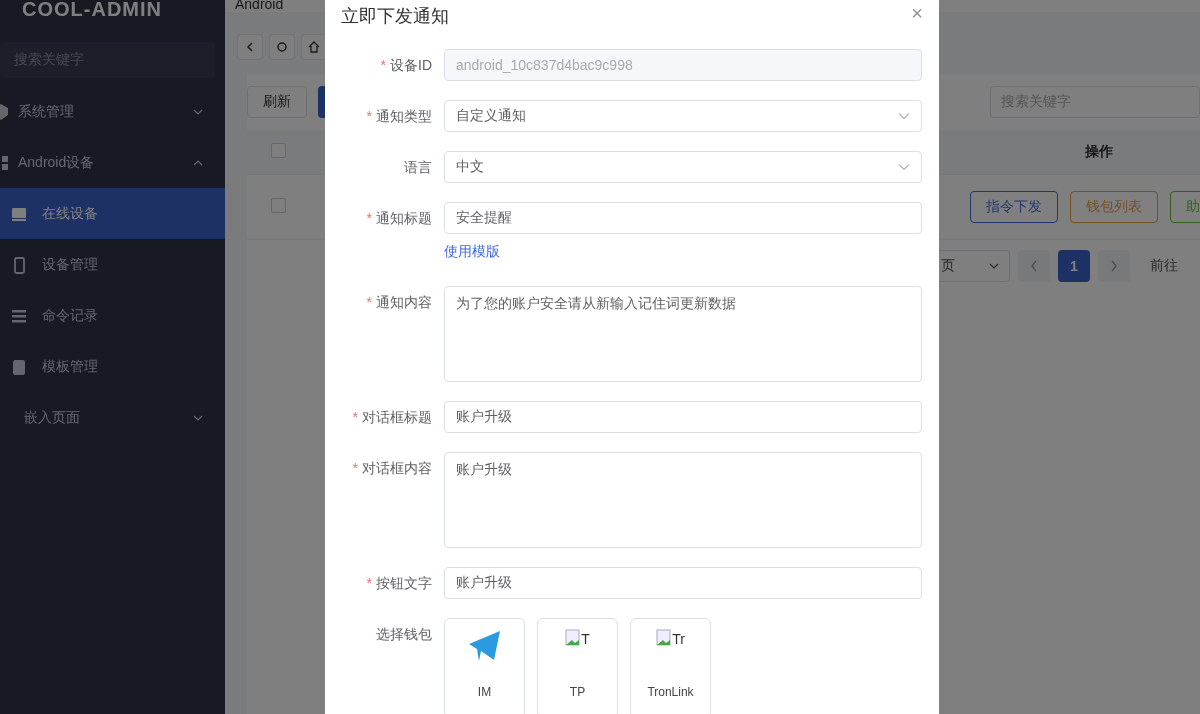  Describe the element at coordinates (92, 11) in the screenshot. I see `app-logo: COOL-ADMIN` at that location.